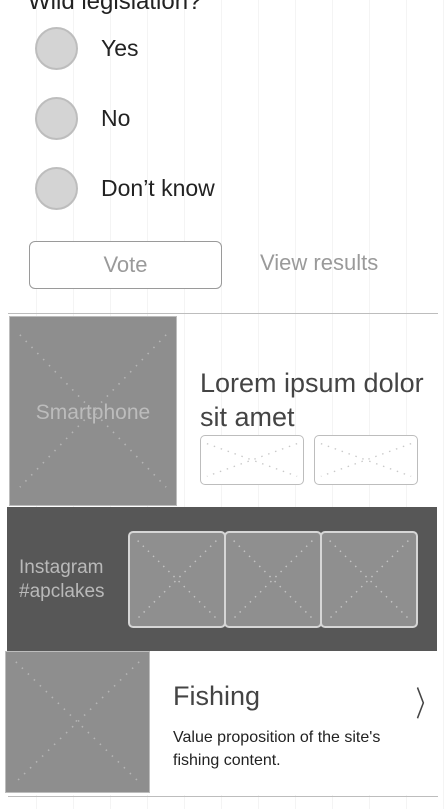 The image size is (445, 809). What do you see at coordinates (82, 118) in the screenshot?
I see `poll-option-no: No` at bounding box center [82, 118].